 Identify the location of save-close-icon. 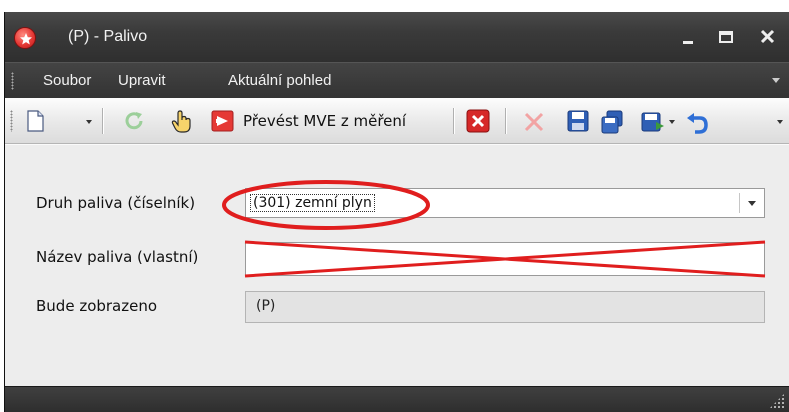
(652, 122).